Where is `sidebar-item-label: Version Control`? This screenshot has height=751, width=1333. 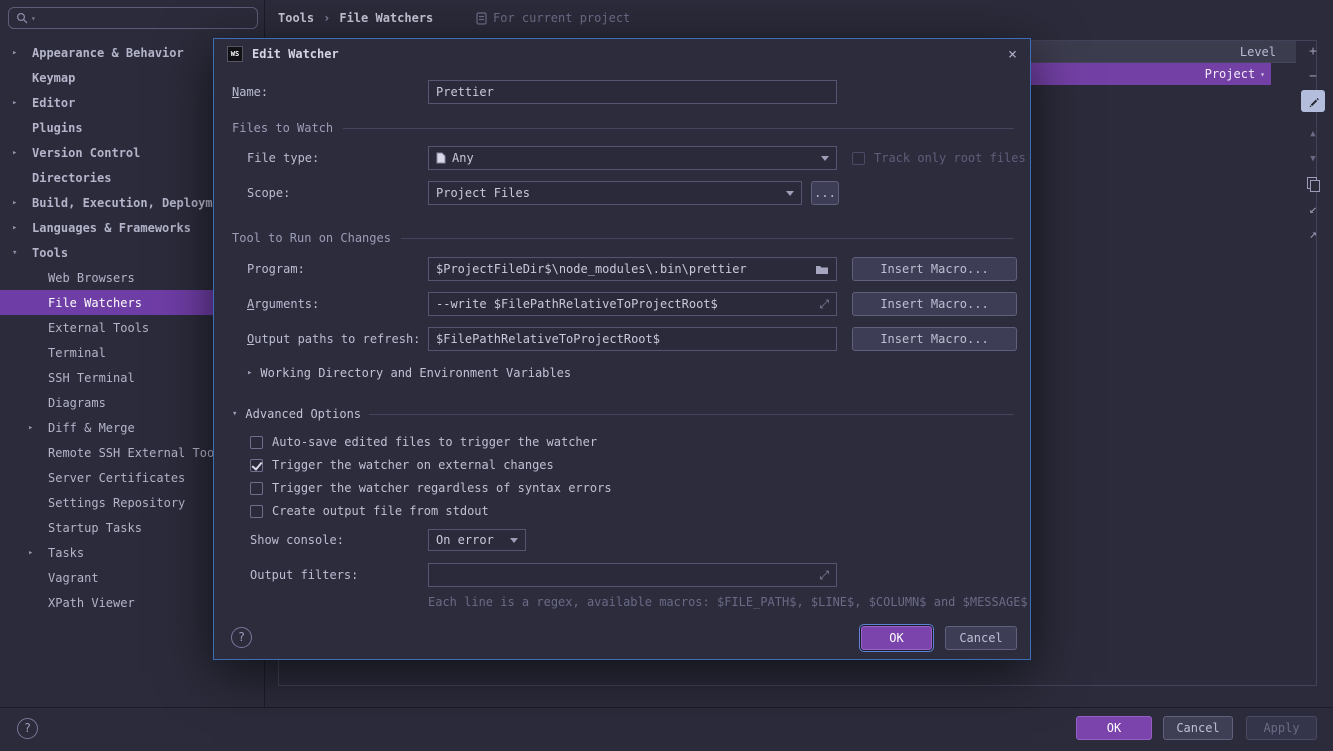 sidebar-item-label: Version Control is located at coordinates (86, 152).